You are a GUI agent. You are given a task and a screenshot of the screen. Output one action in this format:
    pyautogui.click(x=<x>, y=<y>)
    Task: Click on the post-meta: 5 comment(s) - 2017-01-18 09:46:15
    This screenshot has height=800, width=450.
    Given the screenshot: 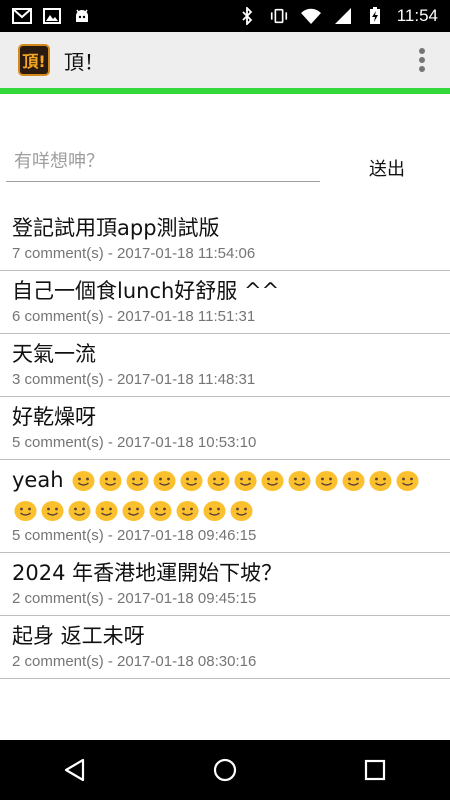 What is the action you would take?
    pyautogui.click(x=134, y=535)
    